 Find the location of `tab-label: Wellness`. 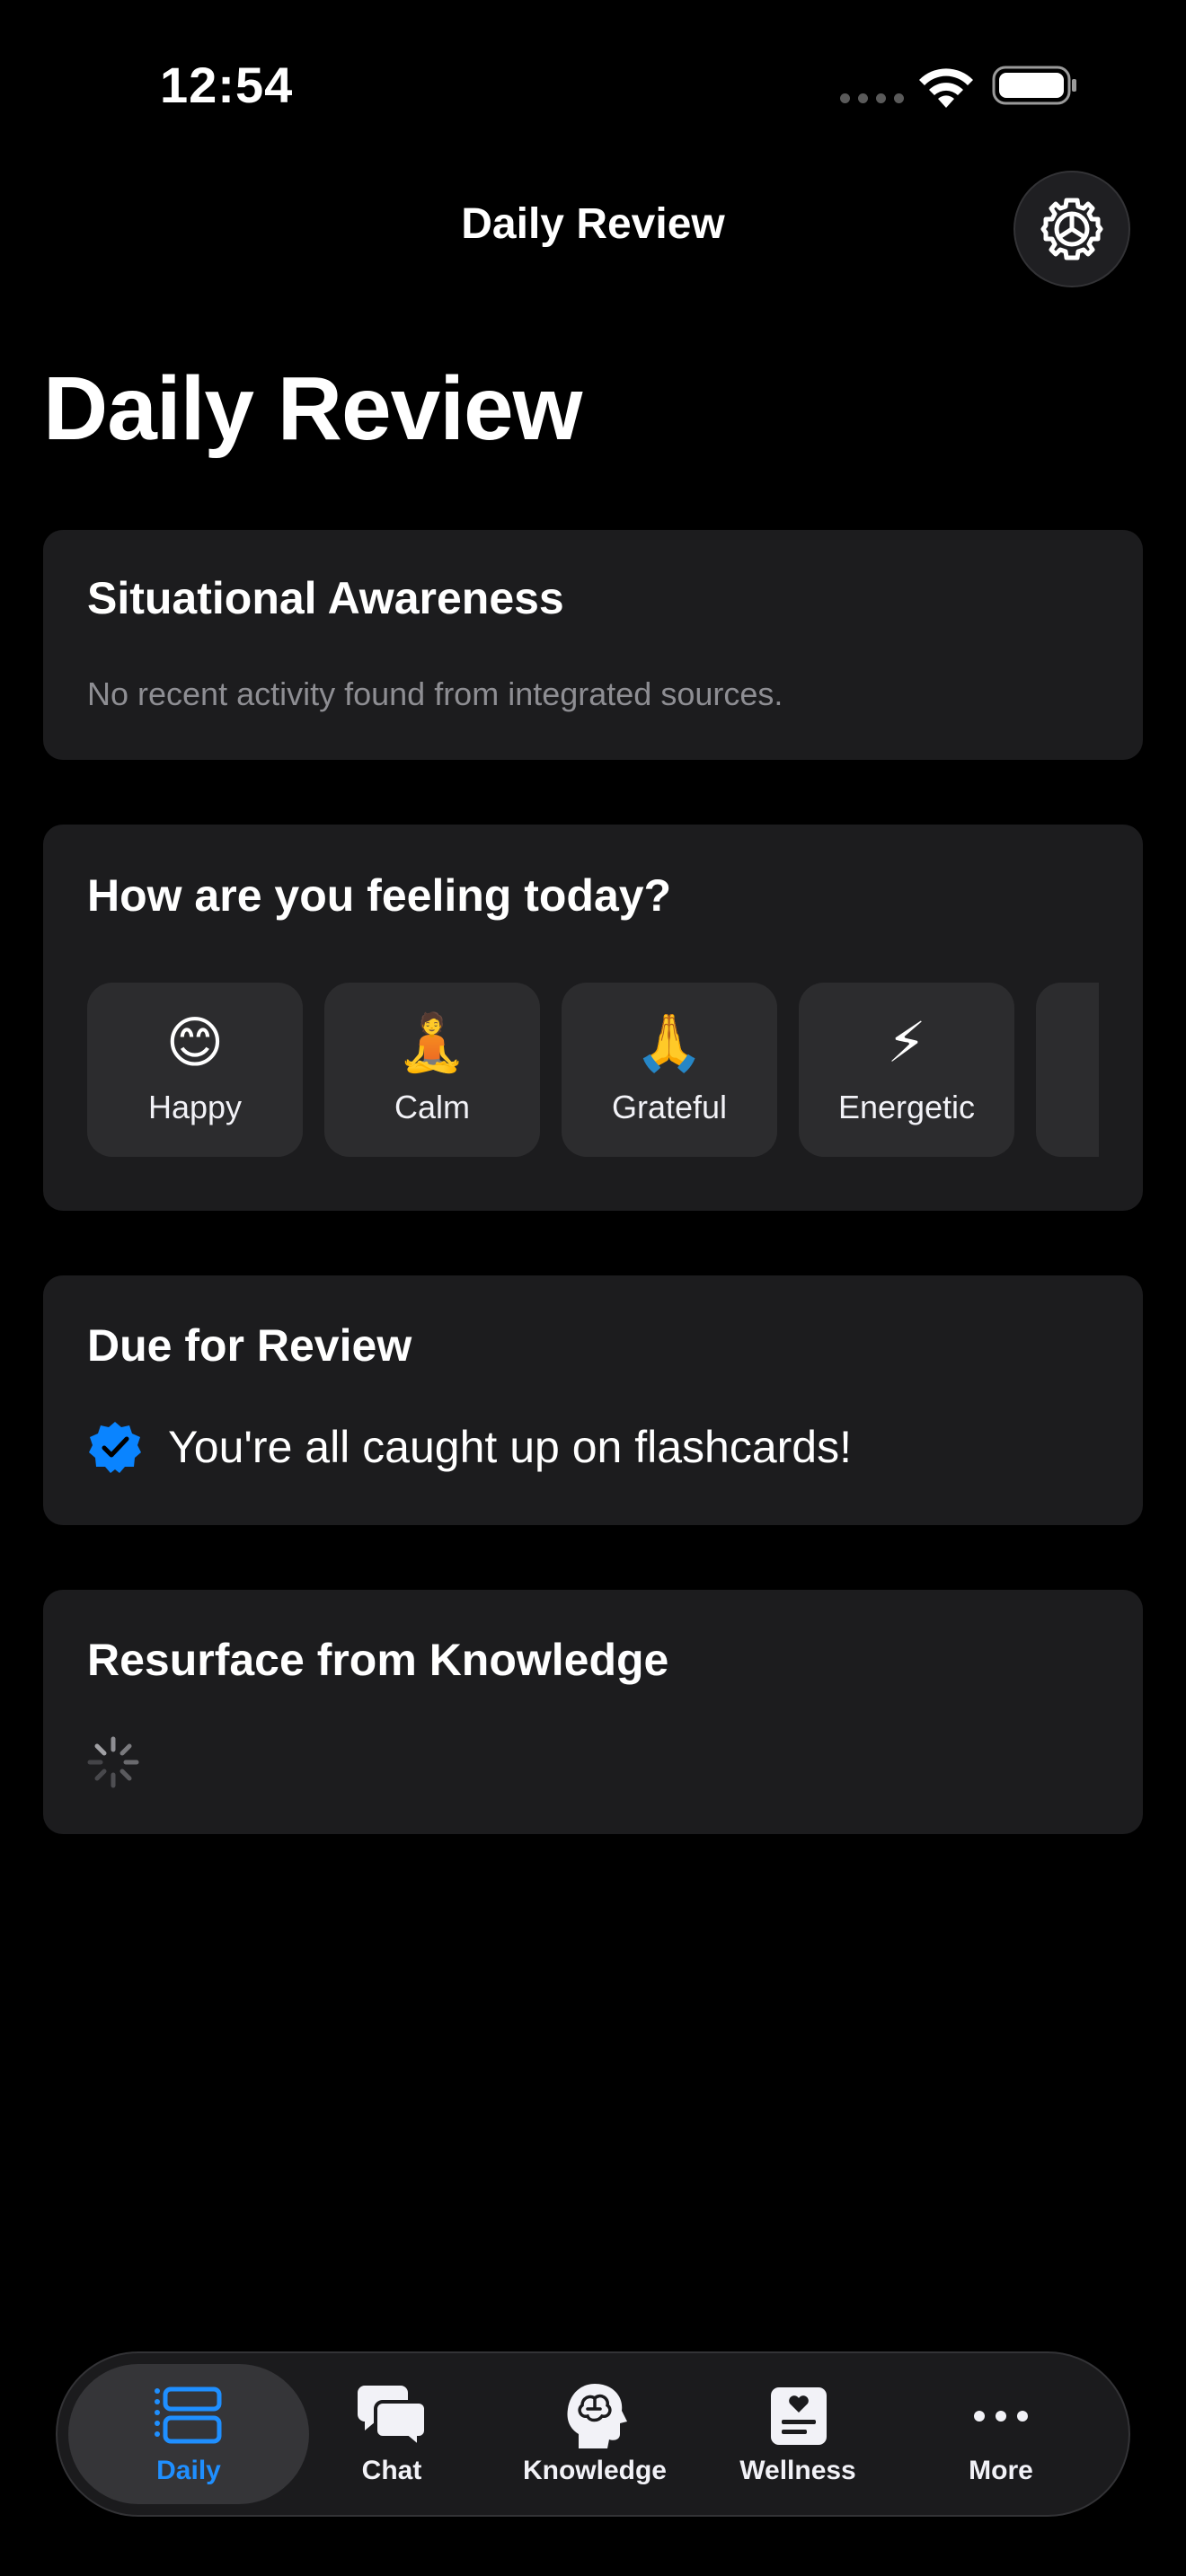

tab-label: Wellness is located at coordinates (797, 2470).